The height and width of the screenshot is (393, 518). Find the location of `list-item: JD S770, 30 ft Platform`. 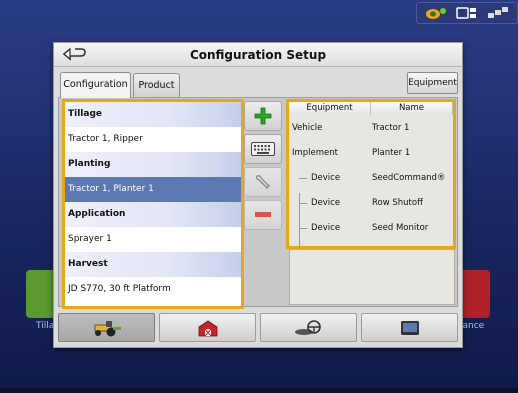

list-item: JD S770, 30 ft Platform is located at coordinates (153, 289).